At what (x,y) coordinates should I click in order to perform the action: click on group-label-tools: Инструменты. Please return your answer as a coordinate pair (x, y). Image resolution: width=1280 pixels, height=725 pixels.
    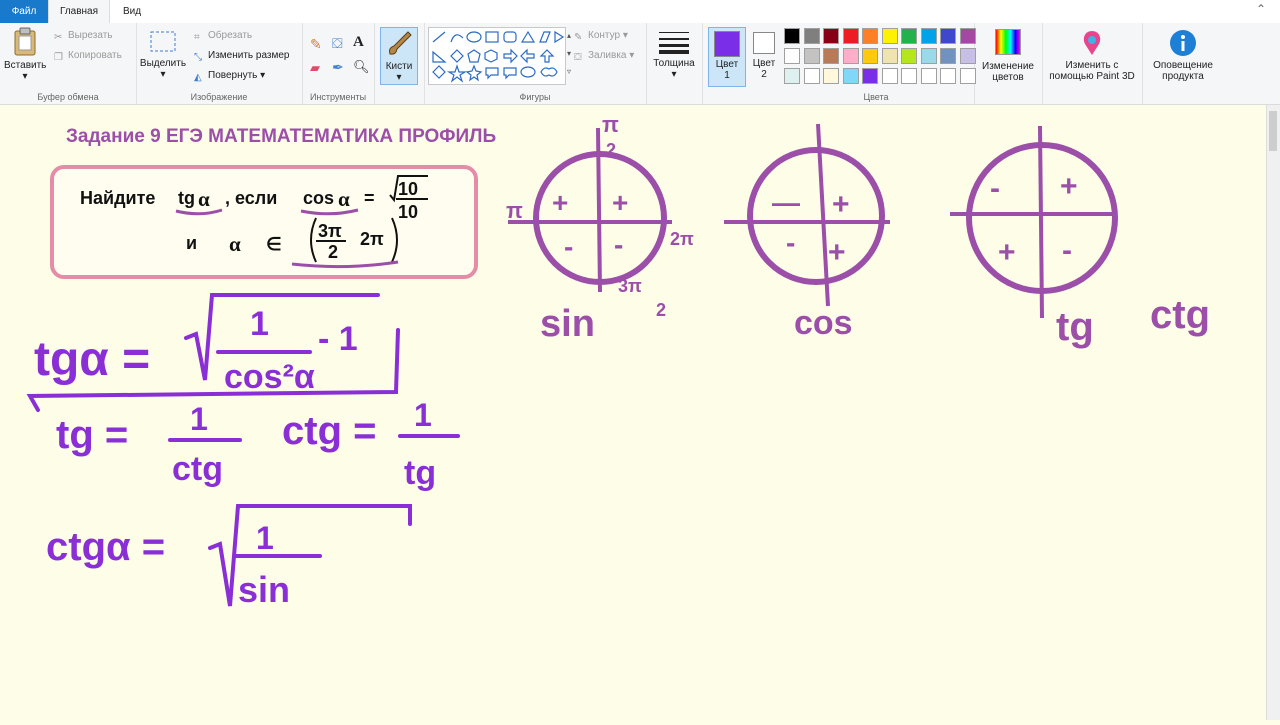
    Looking at the image, I should click on (338, 97).